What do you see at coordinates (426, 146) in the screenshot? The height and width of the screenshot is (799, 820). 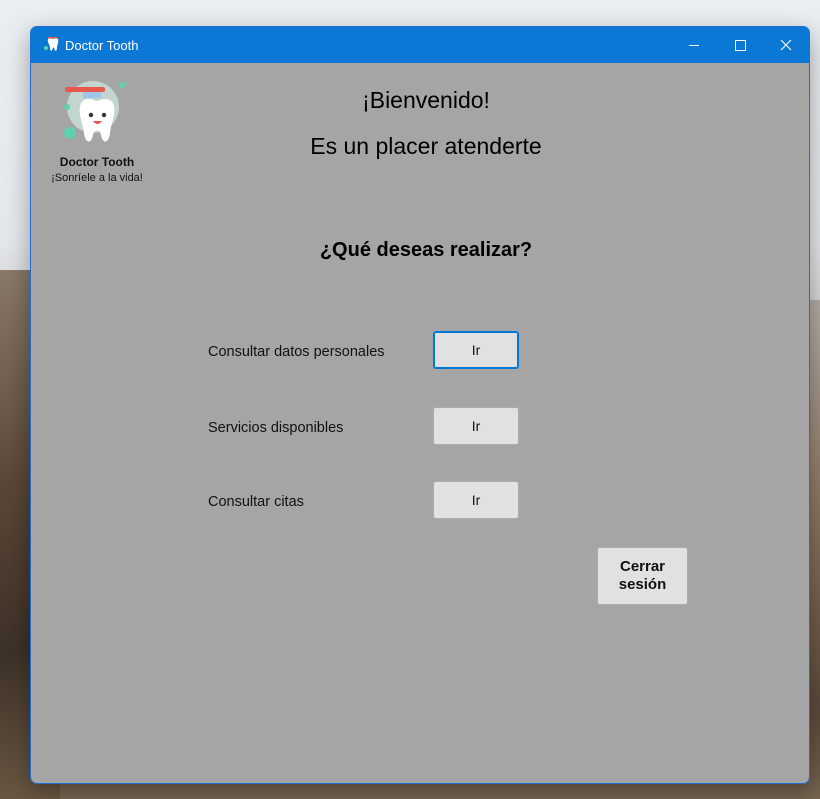 I see `welcome-subheading: Es un placer atenderte` at bounding box center [426, 146].